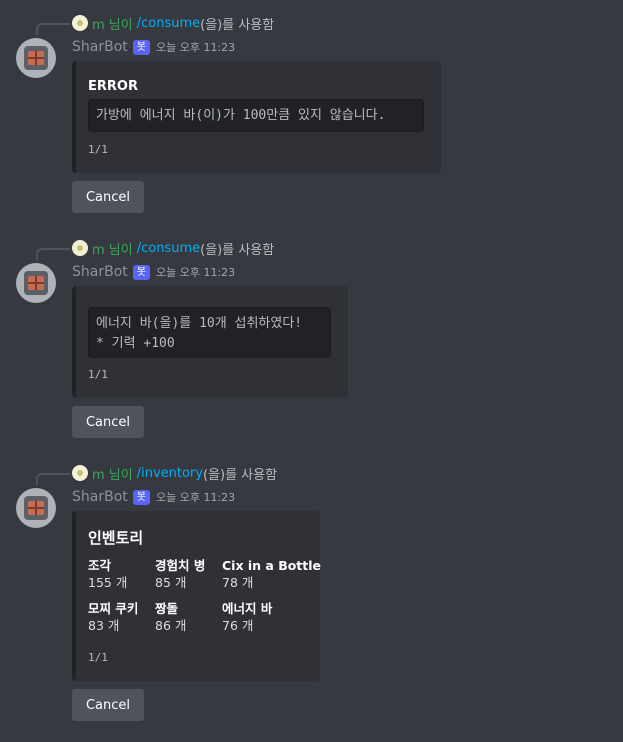 The width and height of the screenshot is (623, 742). Describe the element at coordinates (272, 565) in the screenshot. I see `item-name: Cix in a Bottle` at that location.